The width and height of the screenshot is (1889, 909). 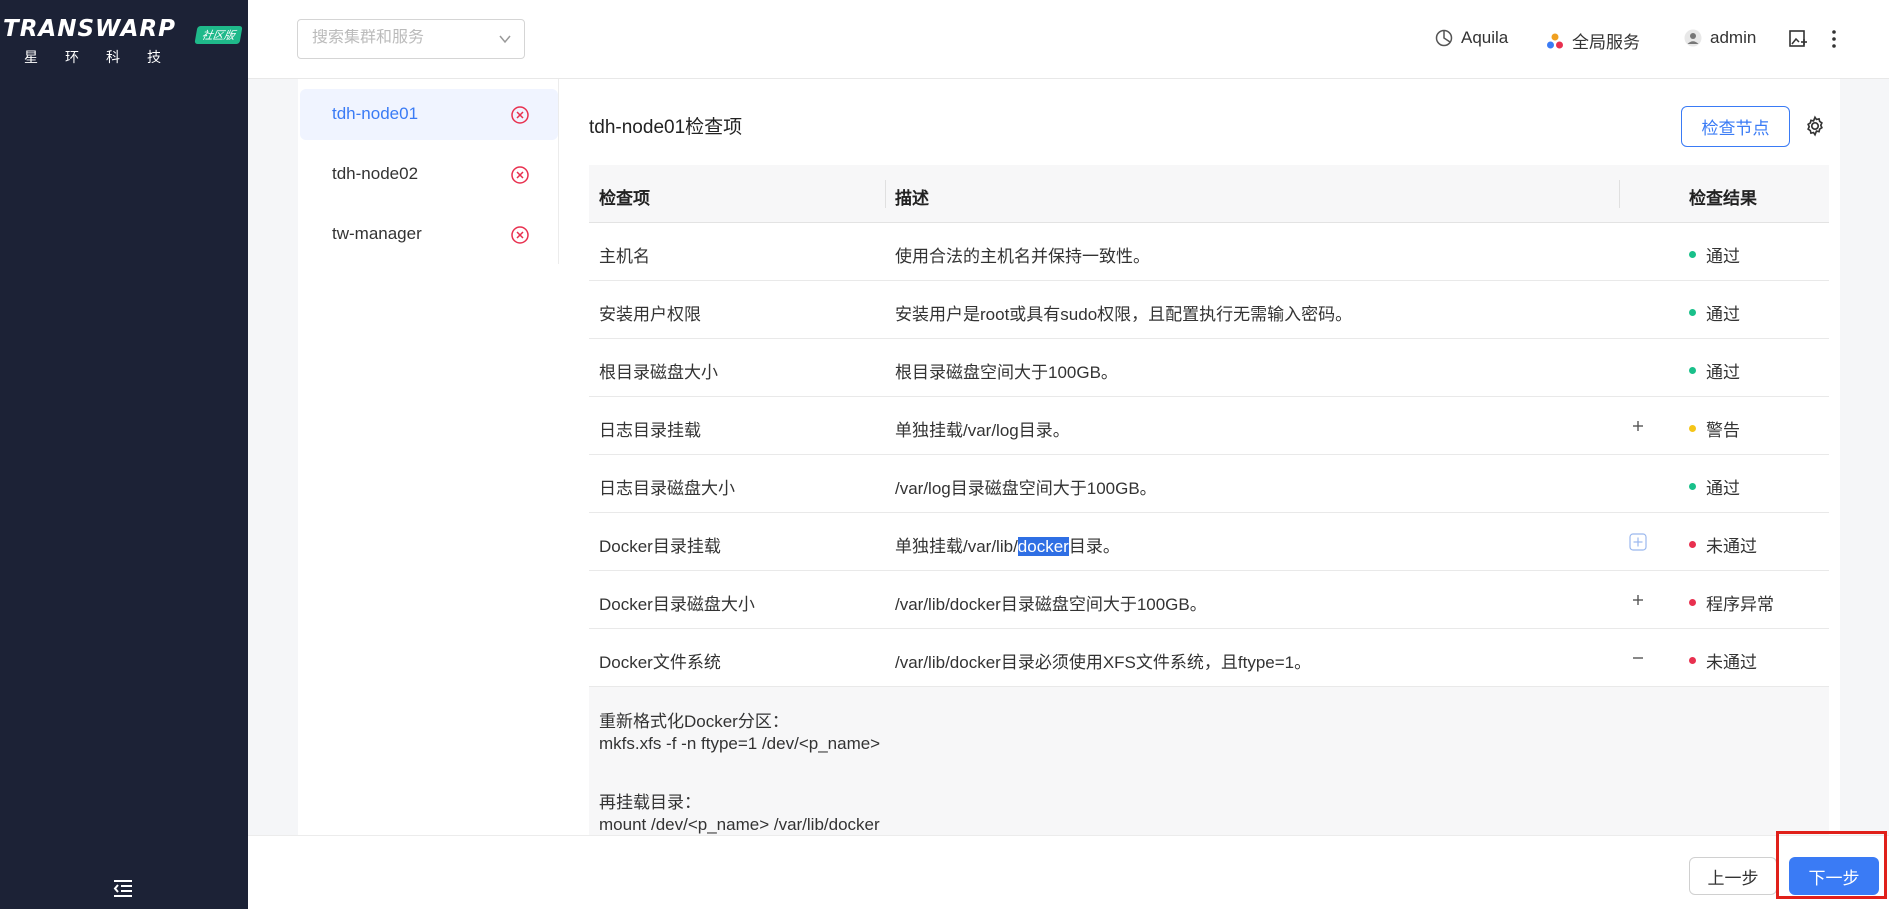 What do you see at coordinates (1606, 42) in the screenshot?
I see `global-services-label: 全局服务` at bounding box center [1606, 42].